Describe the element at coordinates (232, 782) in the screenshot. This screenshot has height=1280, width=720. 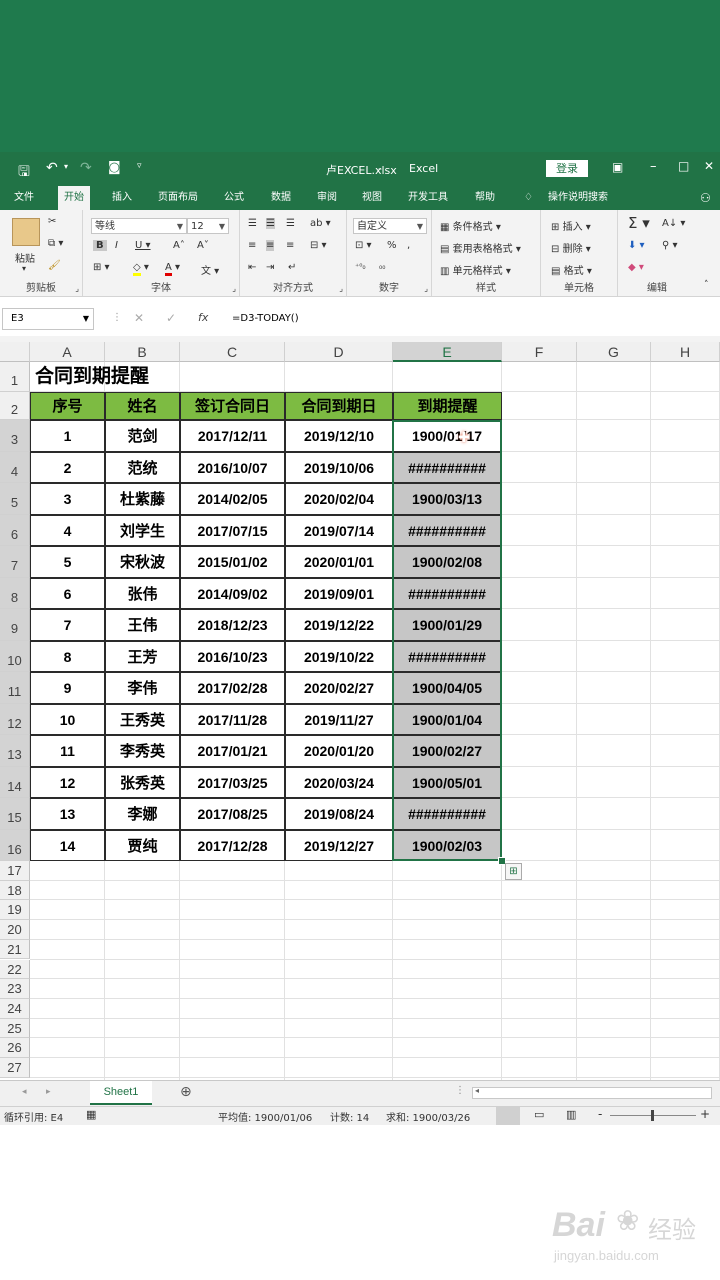
I see `table-cell: 2017/03/25` at that location.